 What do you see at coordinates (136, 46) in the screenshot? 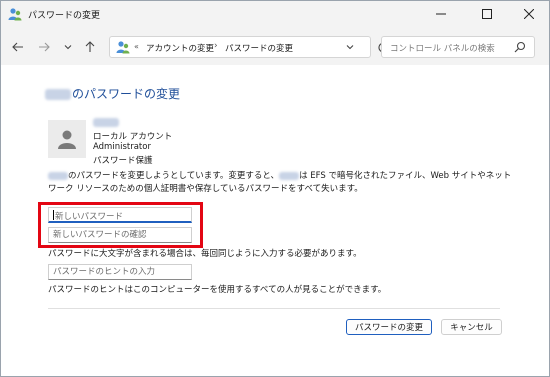
I see `breadcrumb-overflow: «` at bounding box center [136, 46].